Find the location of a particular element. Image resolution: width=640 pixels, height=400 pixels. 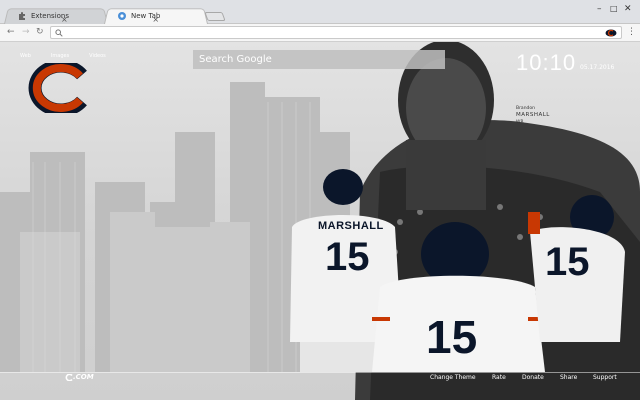

player-credit: Brandon MARSHALL WR is located at coordinates (533, 115).